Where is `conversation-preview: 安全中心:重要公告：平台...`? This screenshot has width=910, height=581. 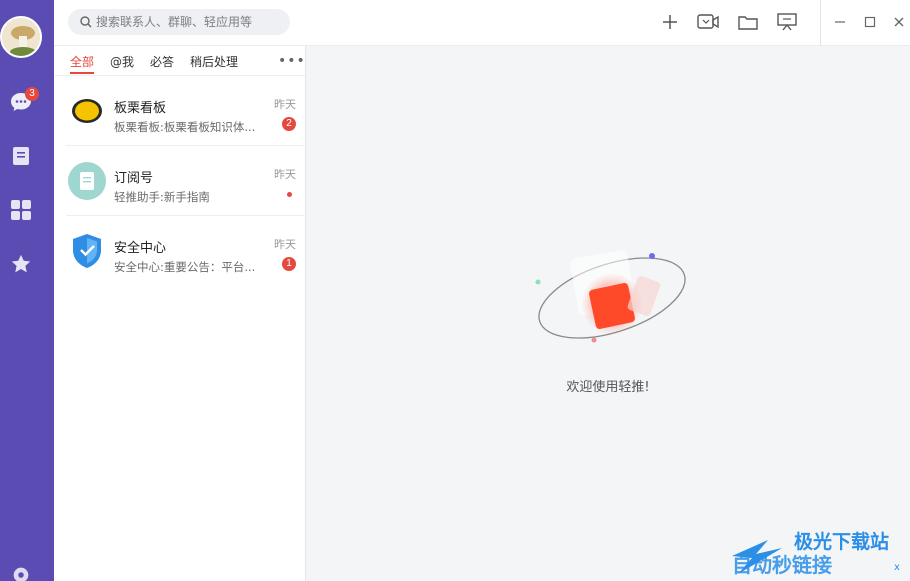 conversation-preview: 安全中心:重要公告：平台... is located at coordinates (185, 267).